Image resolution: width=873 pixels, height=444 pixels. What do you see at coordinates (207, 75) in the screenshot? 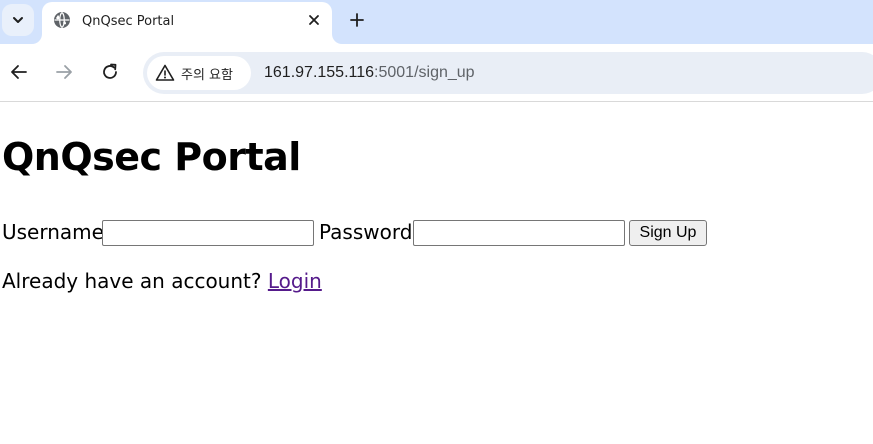
I see `security-label: 주의 요함` at bounding box center [207, 75].